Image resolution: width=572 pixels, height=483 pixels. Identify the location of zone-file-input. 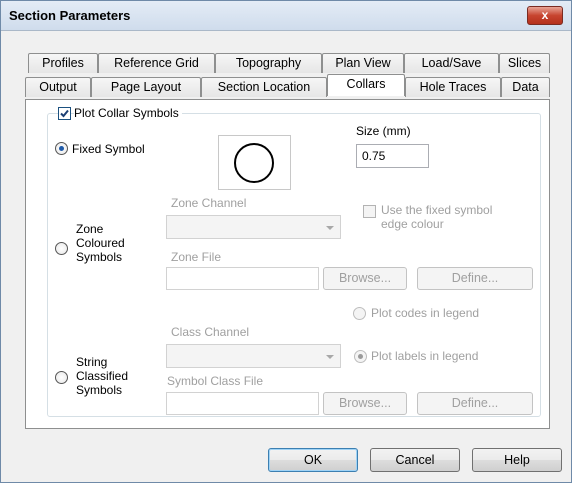
(242, 278).